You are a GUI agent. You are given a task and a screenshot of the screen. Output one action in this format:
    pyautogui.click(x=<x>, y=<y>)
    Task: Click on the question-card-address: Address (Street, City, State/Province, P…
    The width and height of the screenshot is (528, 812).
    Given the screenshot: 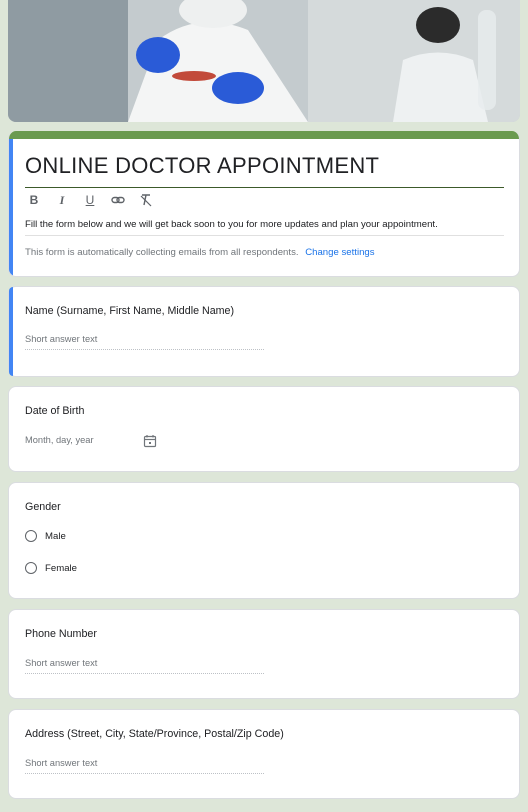 What is the action you would take?
    pyautogui.click(x=264, y=754)
    